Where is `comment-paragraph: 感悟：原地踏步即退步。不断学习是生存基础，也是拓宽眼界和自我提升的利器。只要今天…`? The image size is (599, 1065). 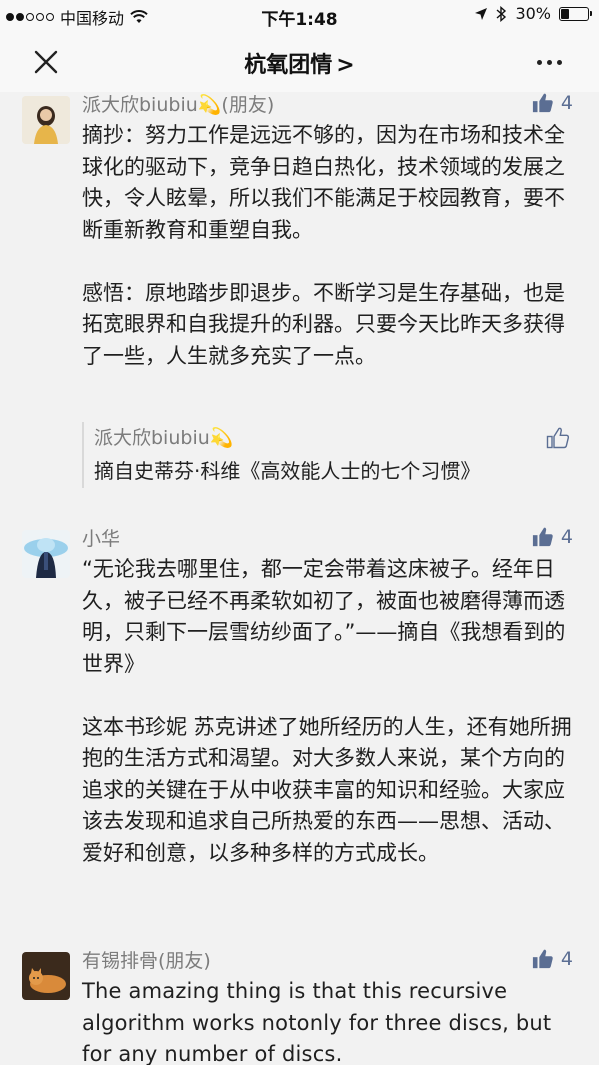 comment-paragraph: 感悟：原地踏步即退步。不断学习是生存基础，也是拓宽眼界和自我提升的利器。只要今天… is located at coordinates (323, 324).